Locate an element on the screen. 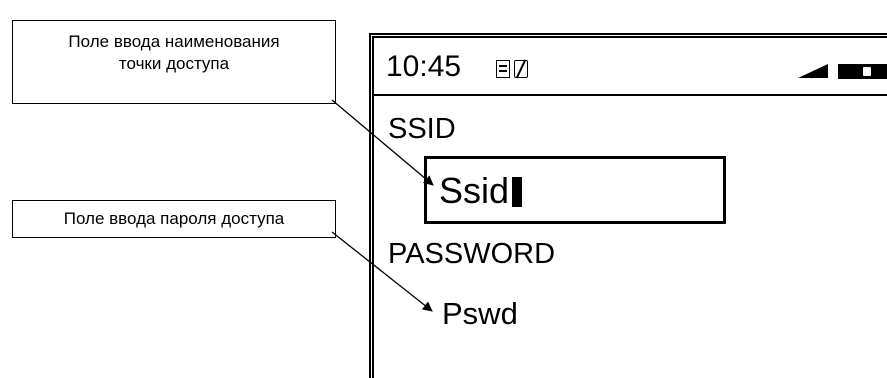  password-callout-text: Поле ввода пароля доступа is located at coordinates (174, 218).